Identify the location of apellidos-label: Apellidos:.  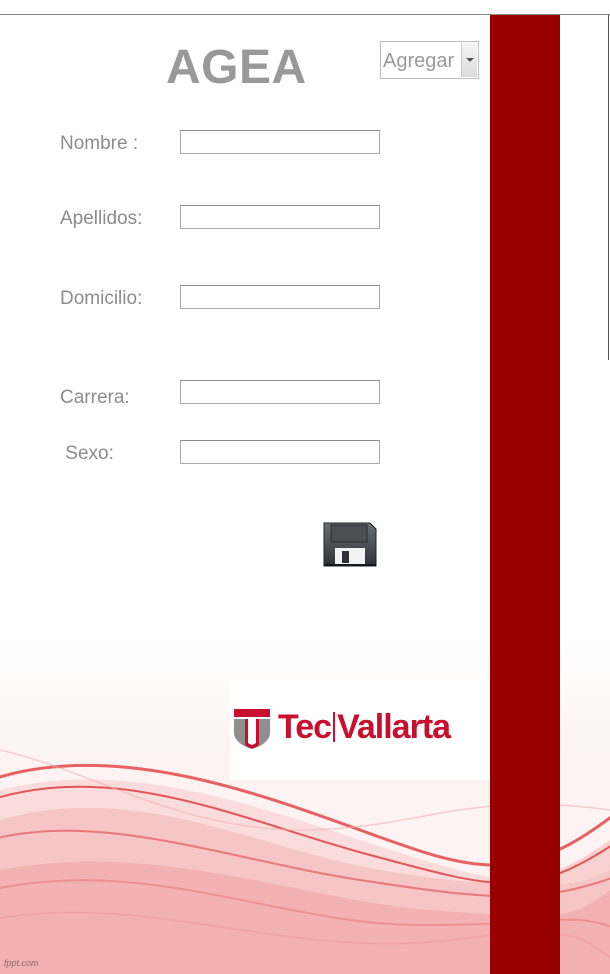
(101, 218).